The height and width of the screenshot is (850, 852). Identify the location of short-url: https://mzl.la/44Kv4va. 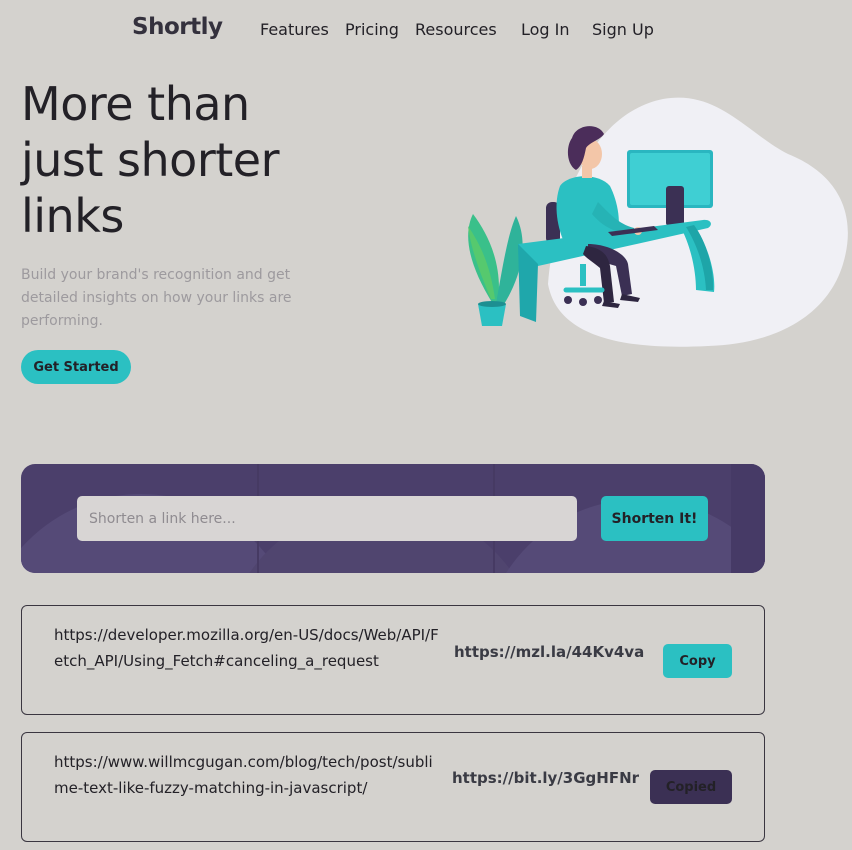
(549, 652).